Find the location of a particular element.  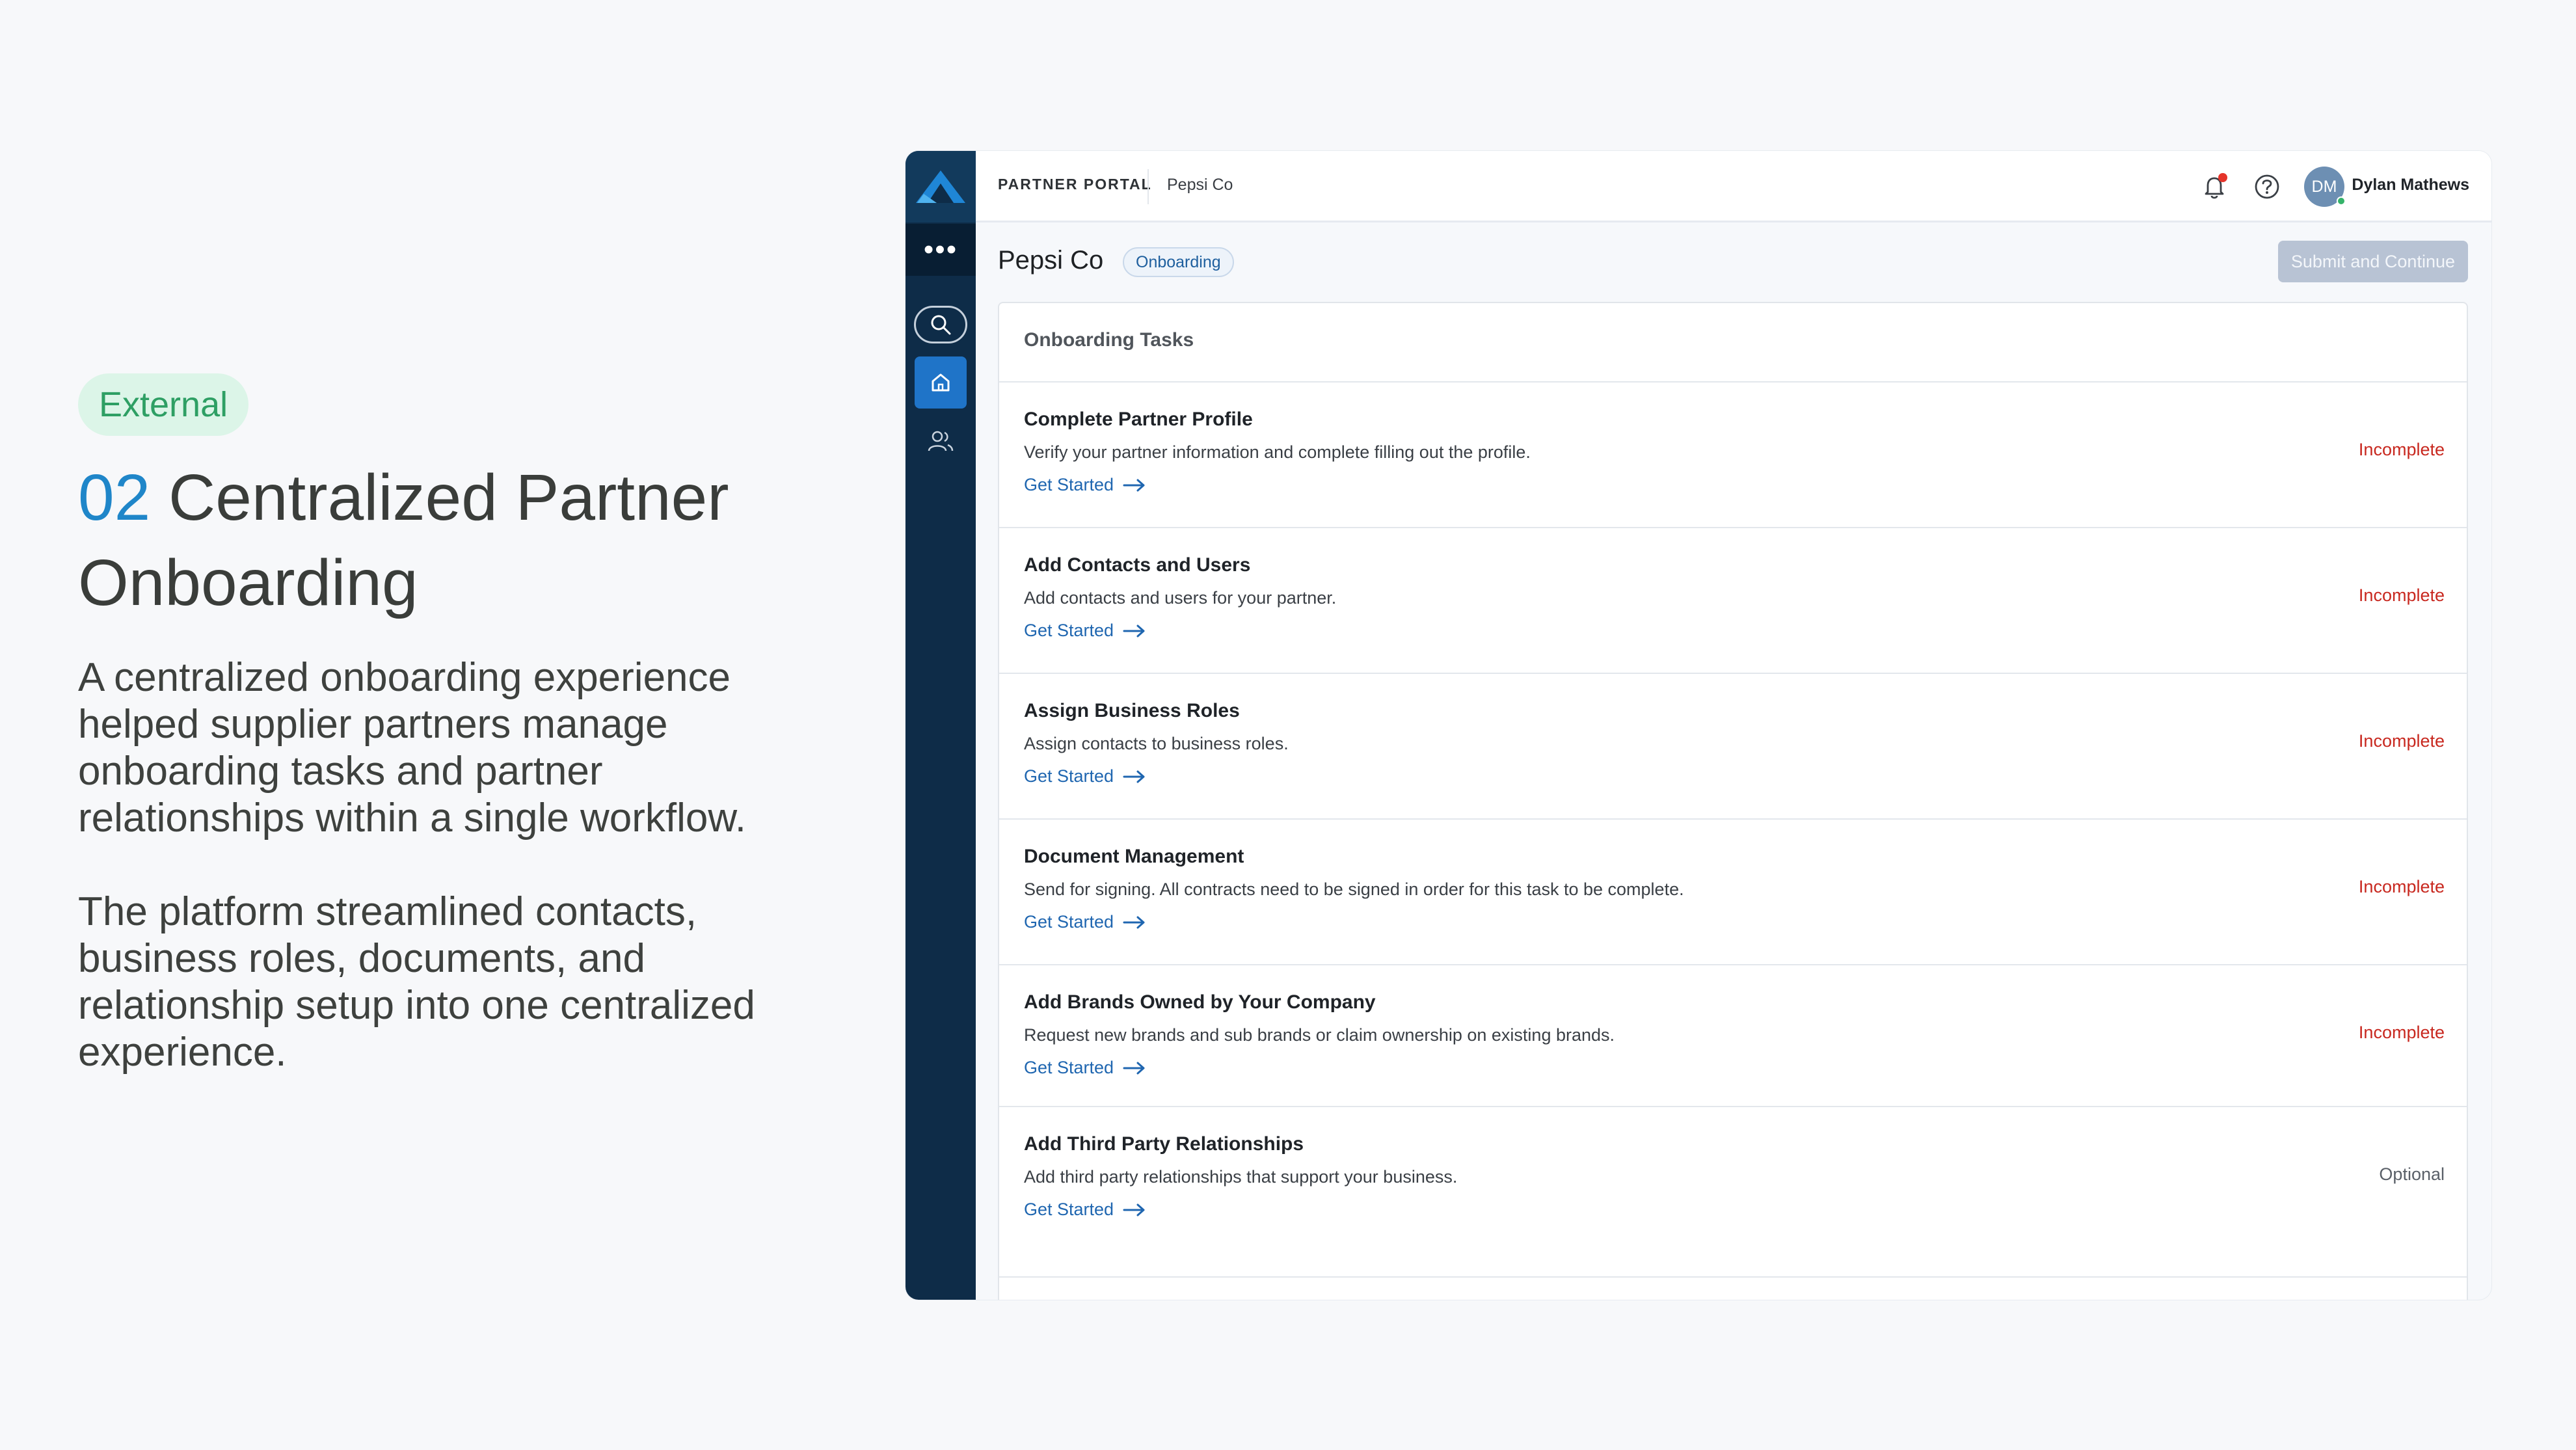

company-breadcrumb: Pepsi Co is located at coordinates (1200, 185).